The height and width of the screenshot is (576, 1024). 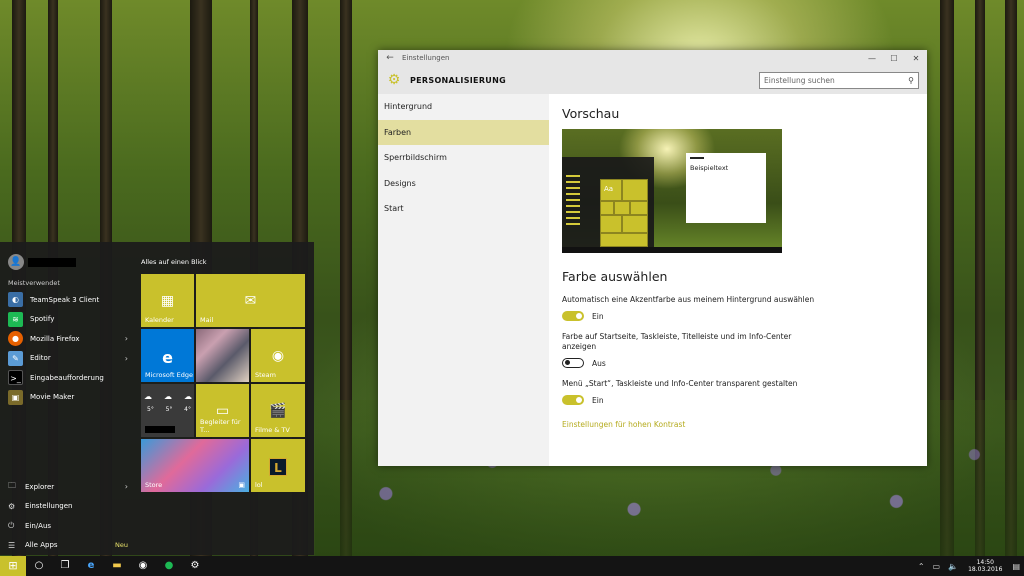 What do you see at coordinates (15, 319) in the screenshot?
I see `spotify-icon: ≋` at bounding box center [15, 319].